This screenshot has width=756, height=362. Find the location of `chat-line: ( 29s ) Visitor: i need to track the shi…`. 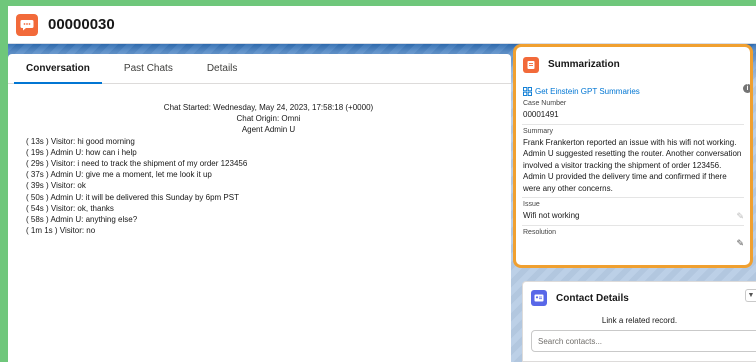

chat-line: ( 29s ) Visitor: i need to track the shi… is located at coordinates (137, 164).